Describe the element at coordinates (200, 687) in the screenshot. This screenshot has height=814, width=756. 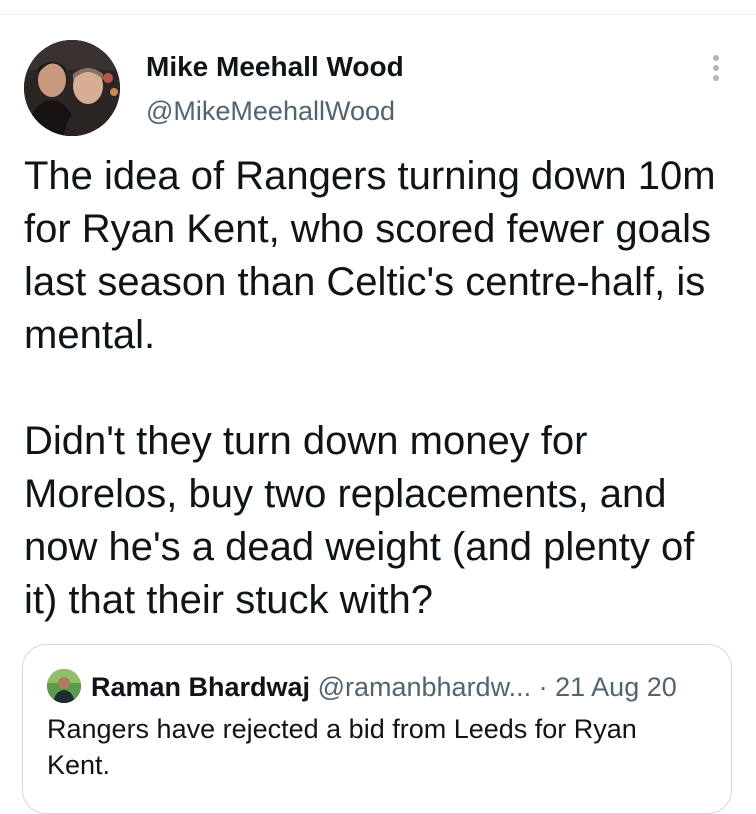
I see `quoted-author-name: Raman Bhardwaj` at that location.